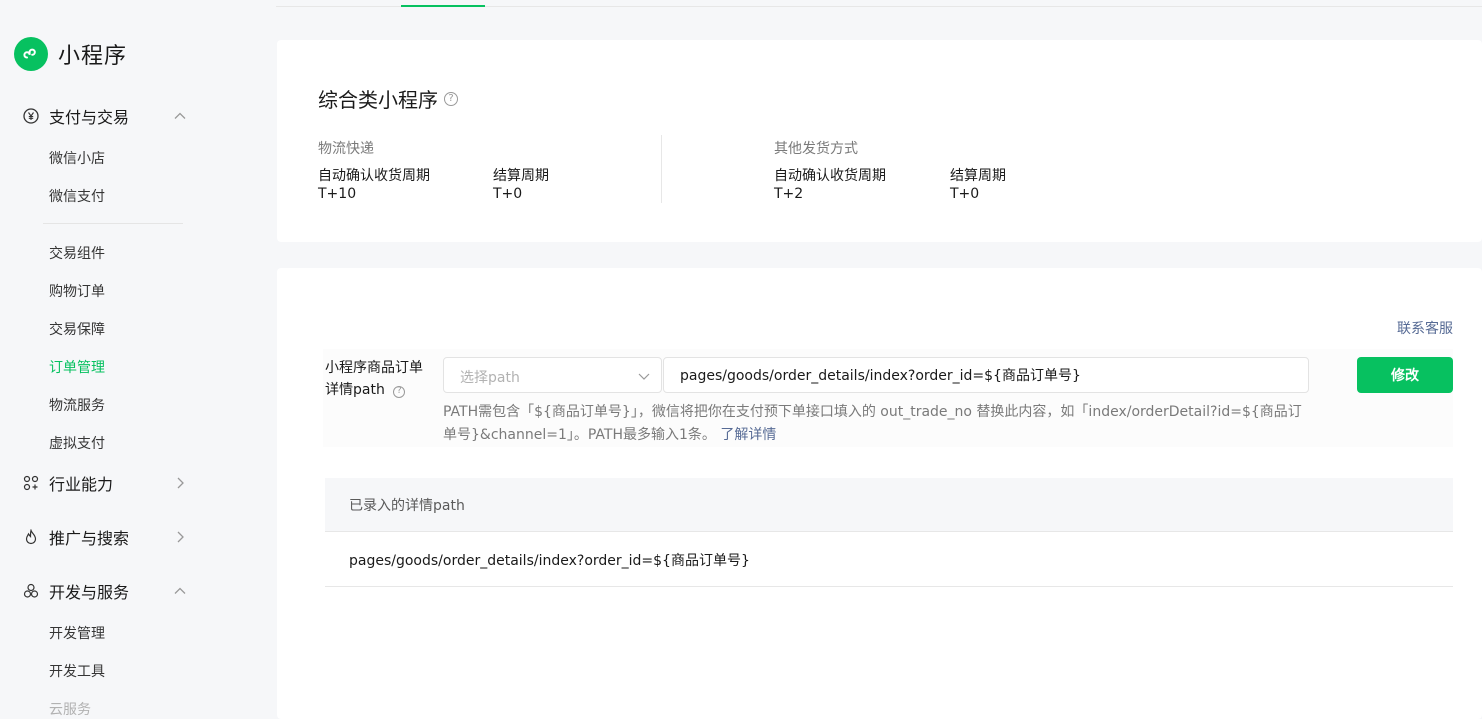 The image size is (1482, 719). What do you see at coordinates (70, 709) in the screenshot?
I see `sidebar-item-cloud-service: 云服务` at bounding box center [70, 709].